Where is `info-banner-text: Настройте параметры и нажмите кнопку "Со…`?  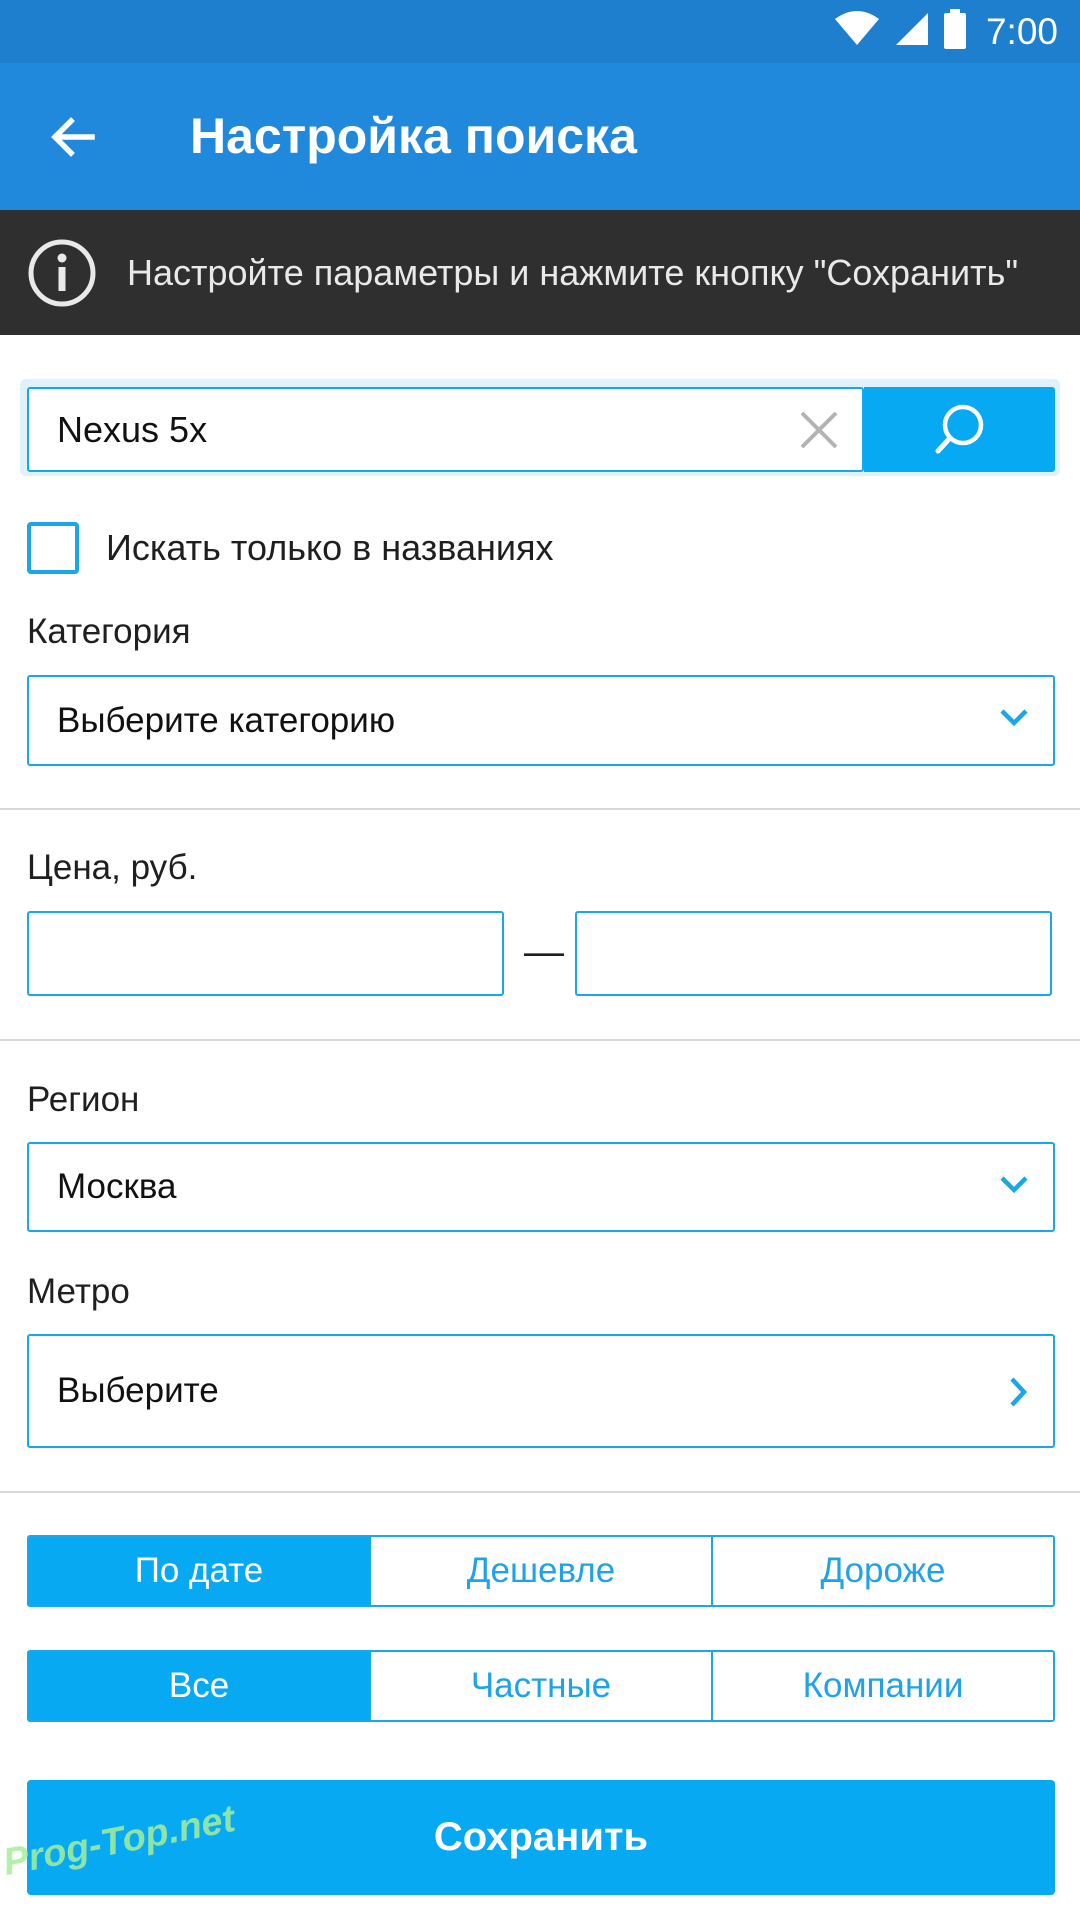 info-banner-text: Настройте параметры и нажмите кнопку "Со… is located at coordinates (573, 272).